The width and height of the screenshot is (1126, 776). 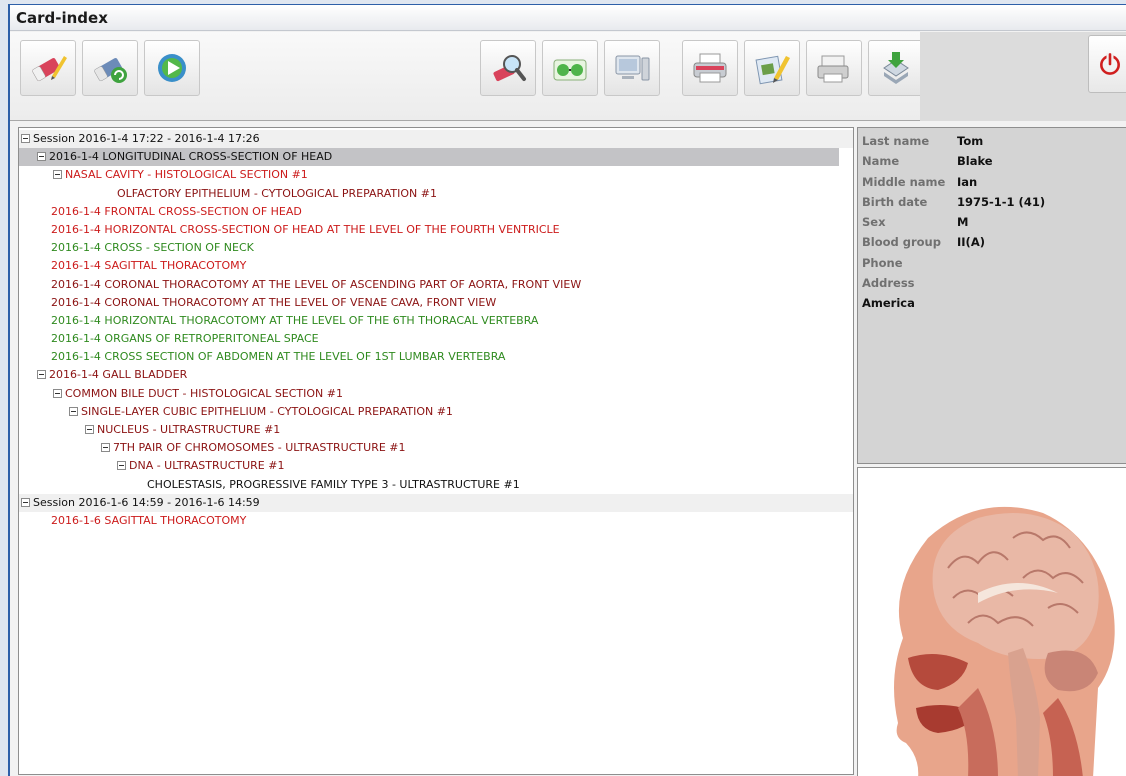 What do you see at coordinates (963, 222) in the screenshot?
I see `patient-info-value: M` at bounding box center [963, 222].